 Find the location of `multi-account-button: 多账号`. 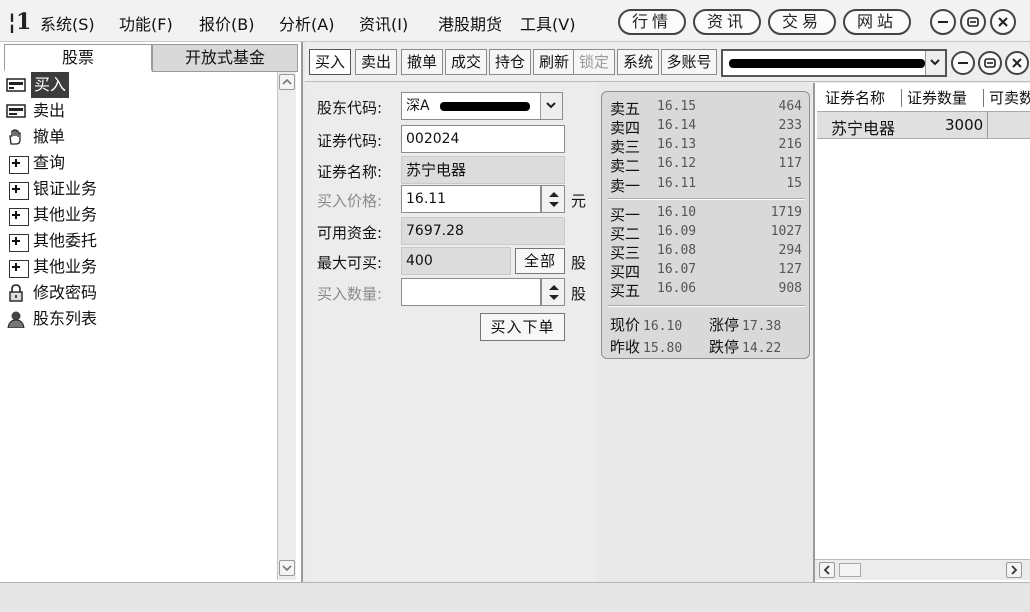

multi-account-button: 多账号 is located at coordinates (689, 62).